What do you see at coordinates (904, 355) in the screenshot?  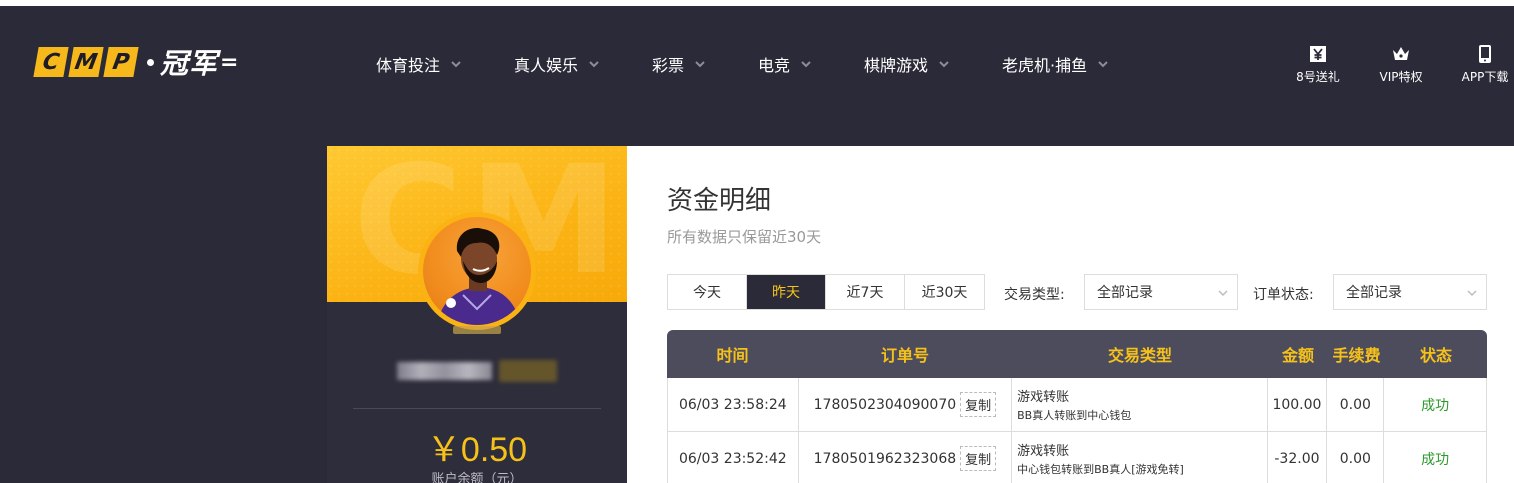 I see `column-header-order: 订单号` at bounding box center [904, 355].